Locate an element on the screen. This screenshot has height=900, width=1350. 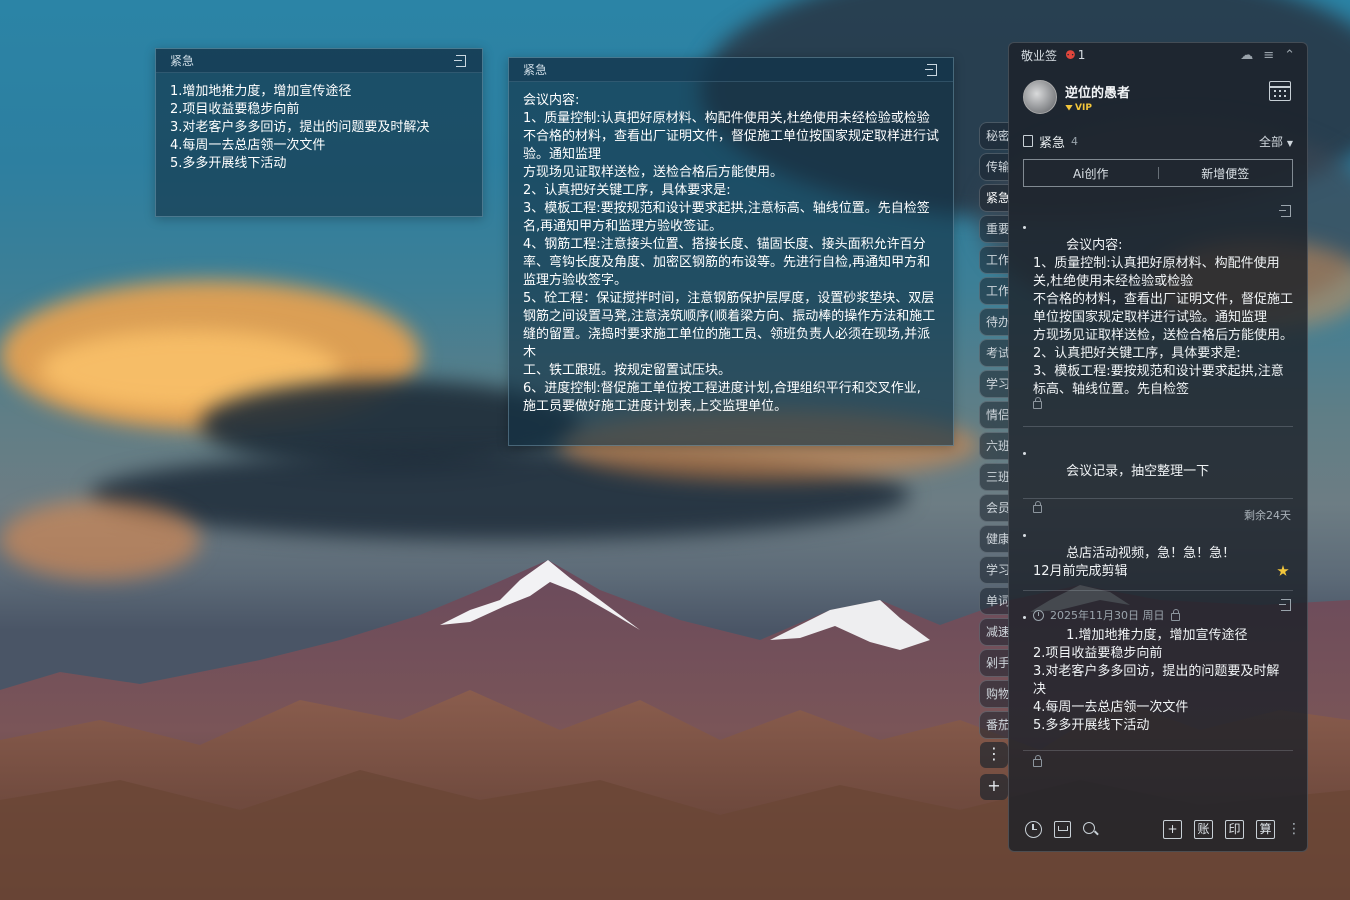
user-header: 逆位的愚者 VIP is located at coordinates (1158, 93).